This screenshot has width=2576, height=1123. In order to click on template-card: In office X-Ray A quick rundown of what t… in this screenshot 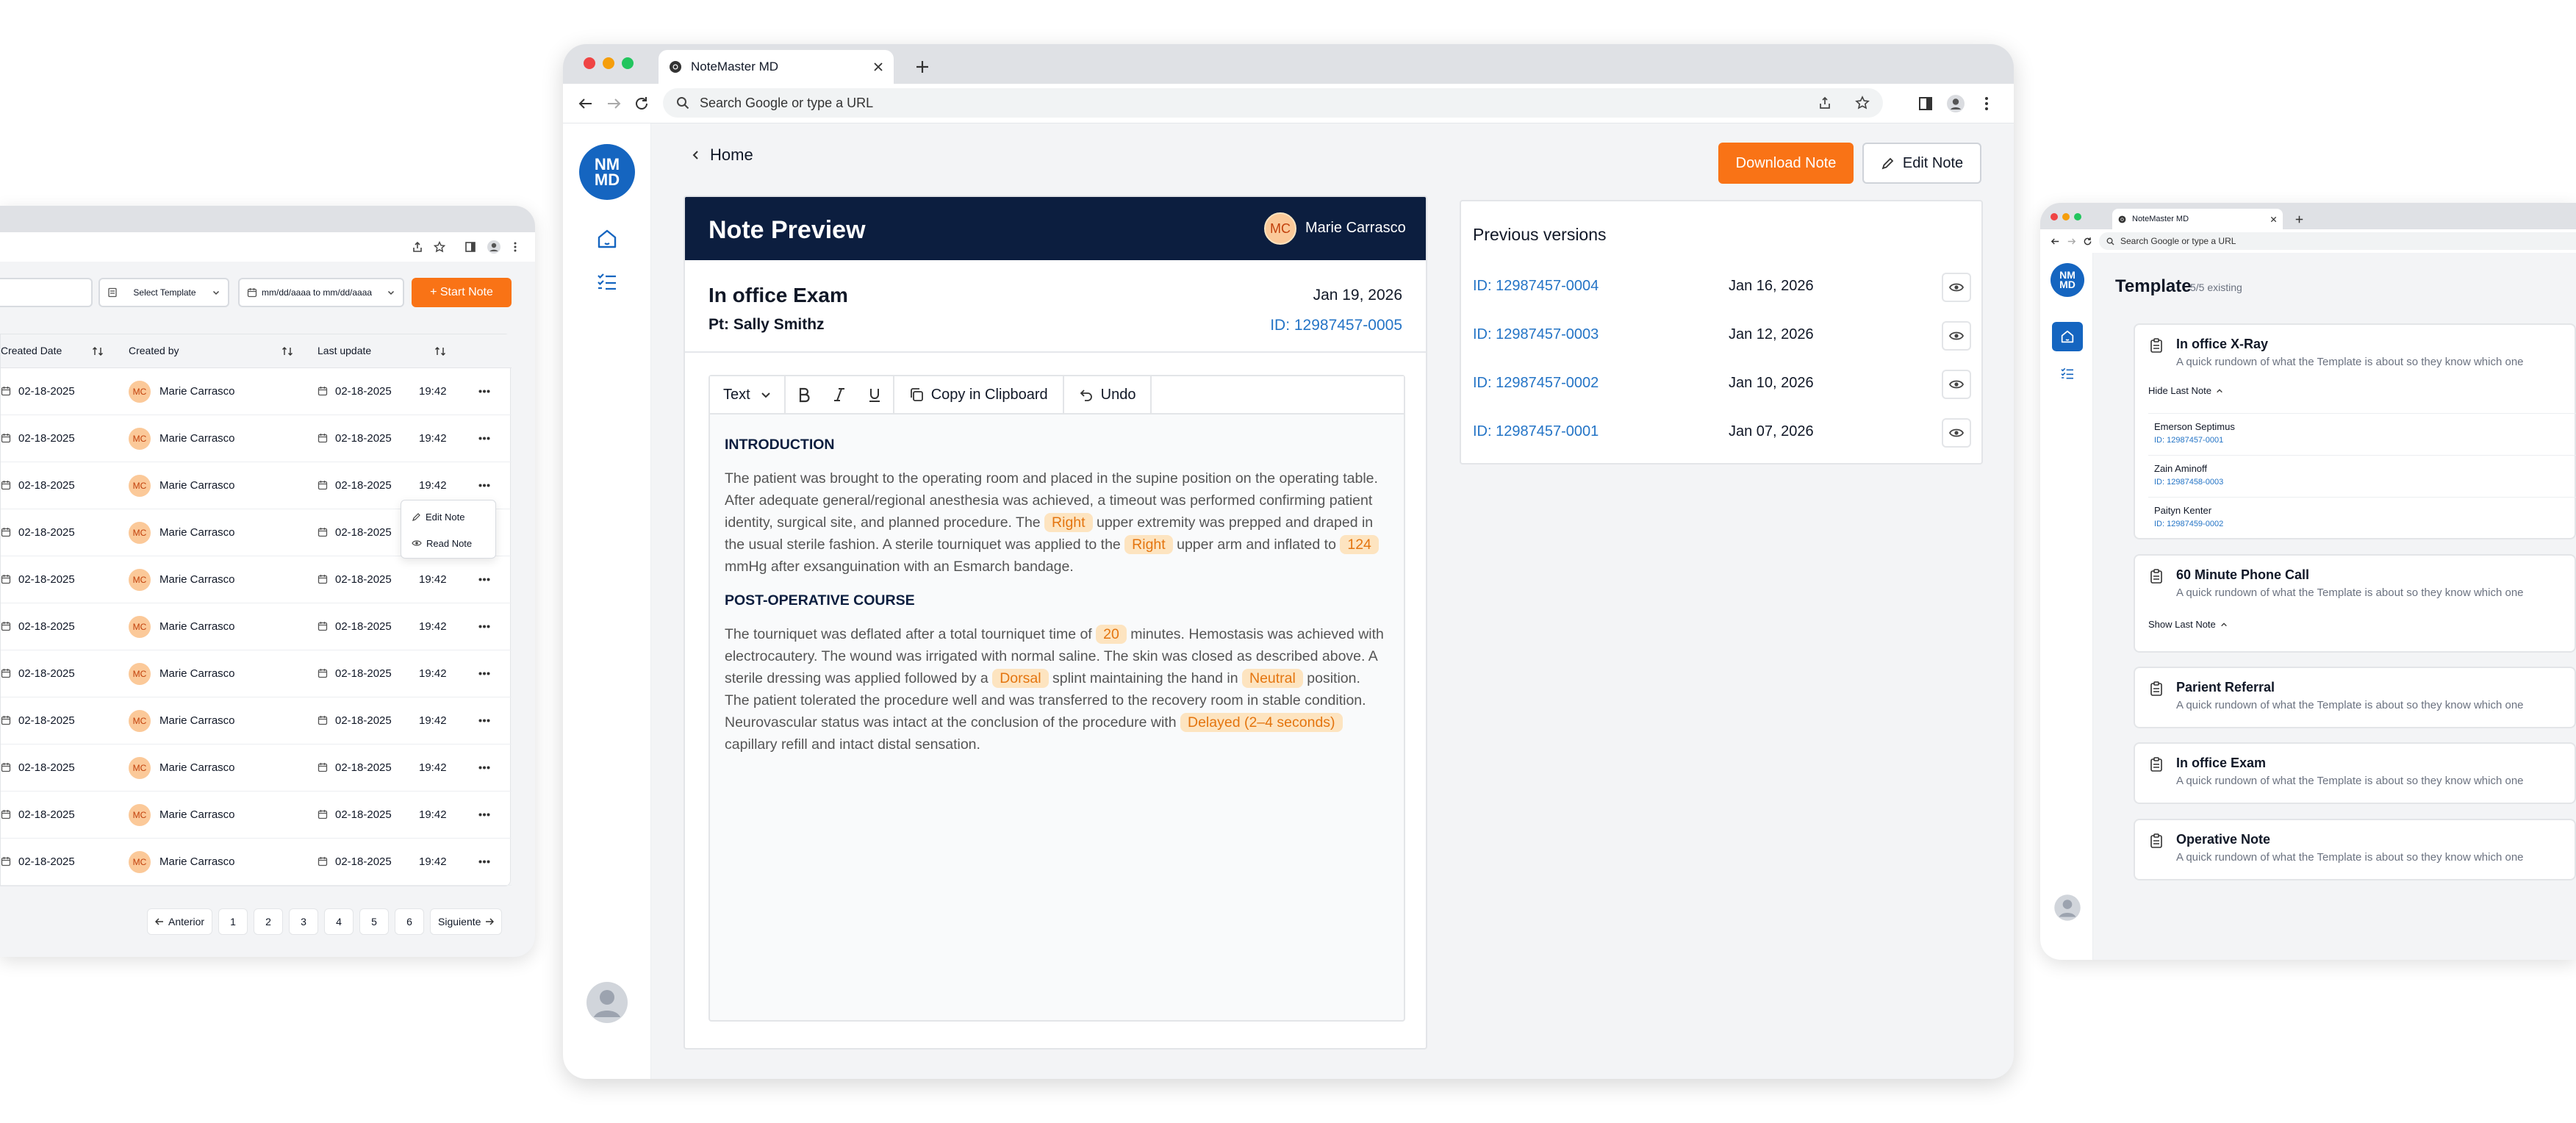, I will do `click(2355, 431)`.